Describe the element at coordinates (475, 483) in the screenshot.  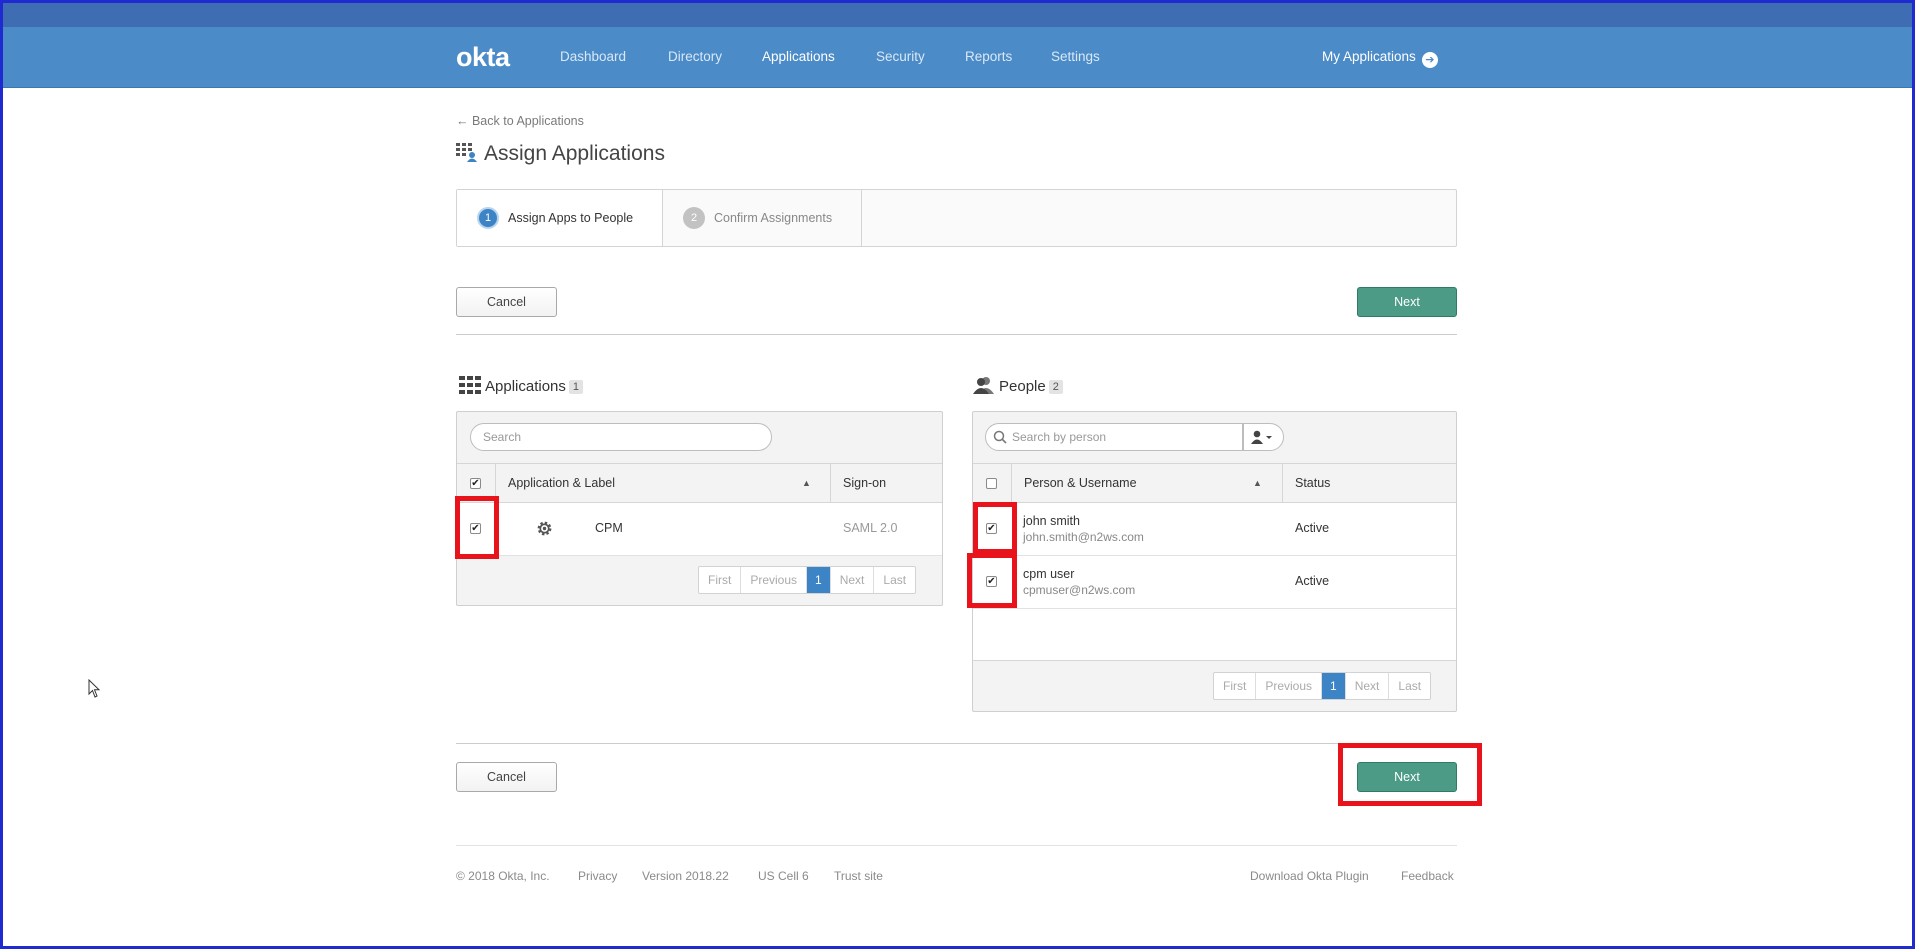
I see `select-all-apps-checkbox: ✔` at that location.